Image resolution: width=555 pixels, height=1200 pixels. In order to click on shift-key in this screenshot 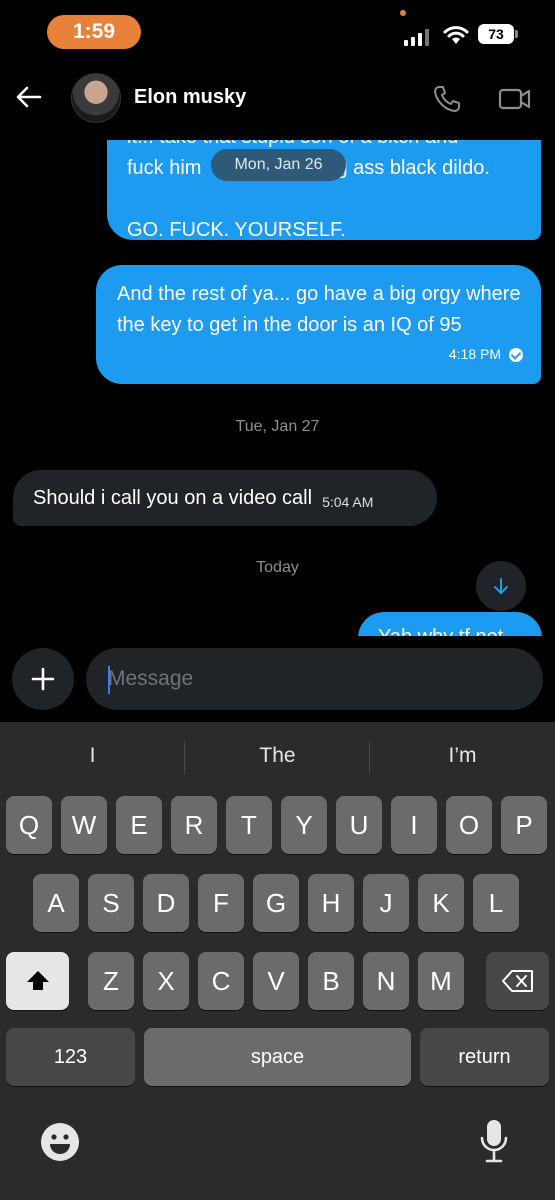, I will do `click(37, 981)`.